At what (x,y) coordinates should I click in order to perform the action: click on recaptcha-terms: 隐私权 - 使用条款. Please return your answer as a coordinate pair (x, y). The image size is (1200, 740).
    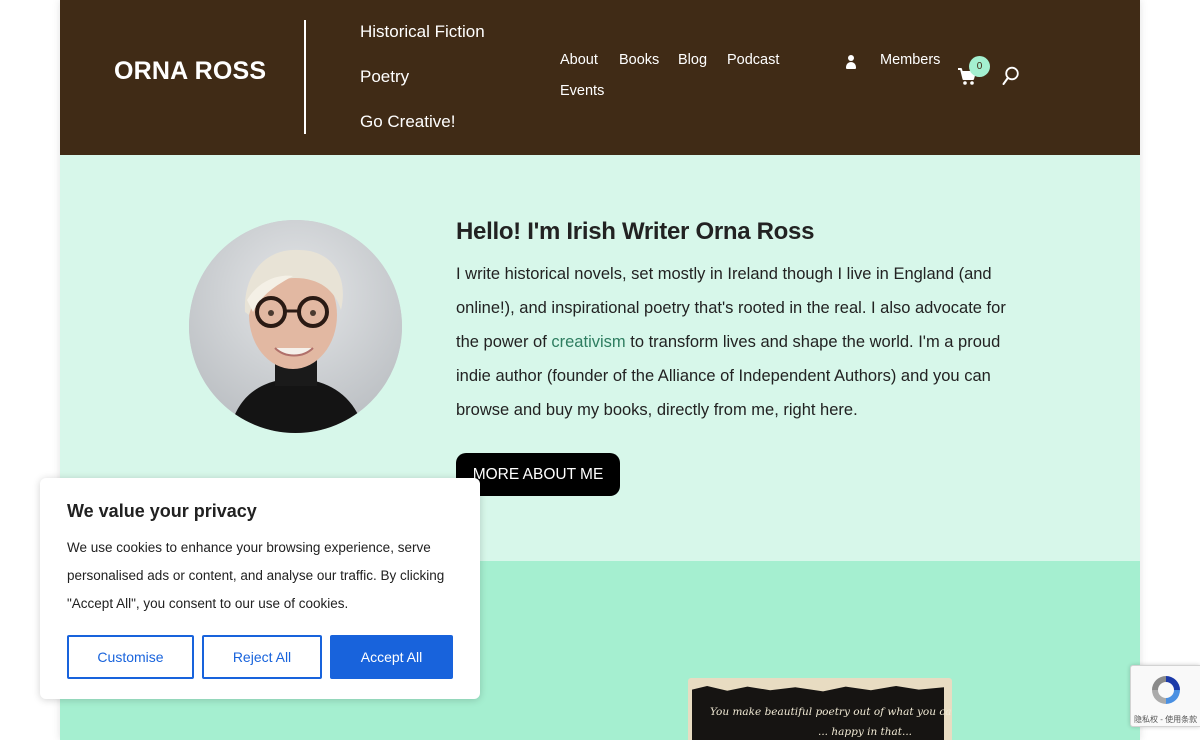
    Looking at the image, I should click on (1165, 719).